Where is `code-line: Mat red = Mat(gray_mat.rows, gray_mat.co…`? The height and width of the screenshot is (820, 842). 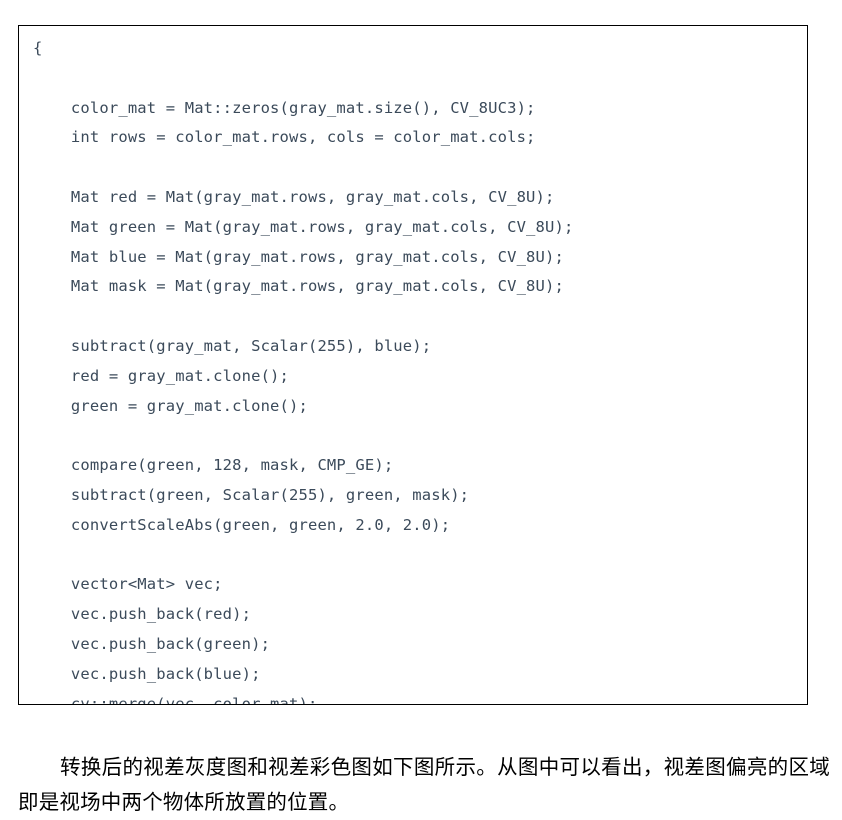
code-line: Mat red = Mat(gray_mat.rows, gray_mat.co… is located at coordinates (294, 196).